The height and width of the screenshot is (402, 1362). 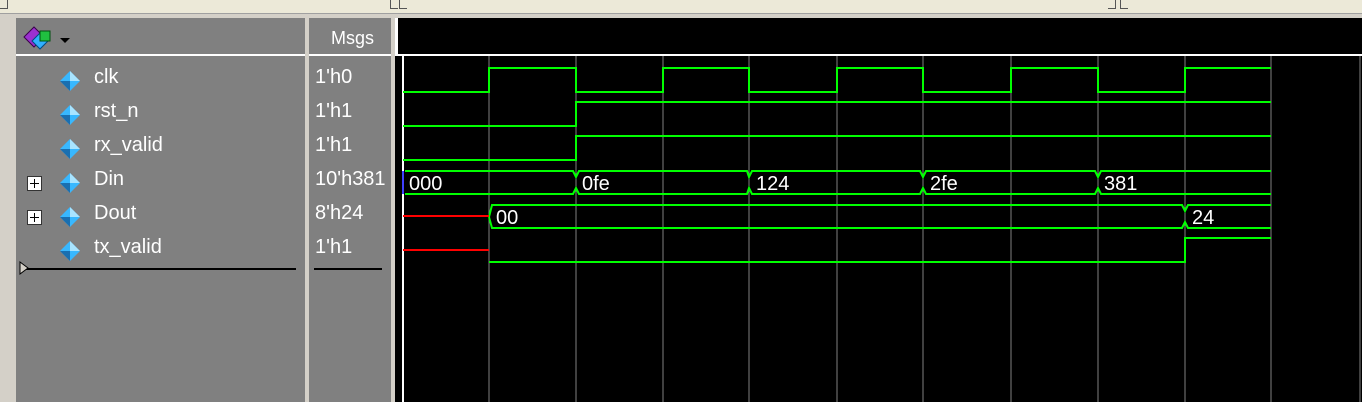 What do you see at coordinates (106, 77) in the screenshot?
I see `signal-name: clk` at bounding box center [106, 77].